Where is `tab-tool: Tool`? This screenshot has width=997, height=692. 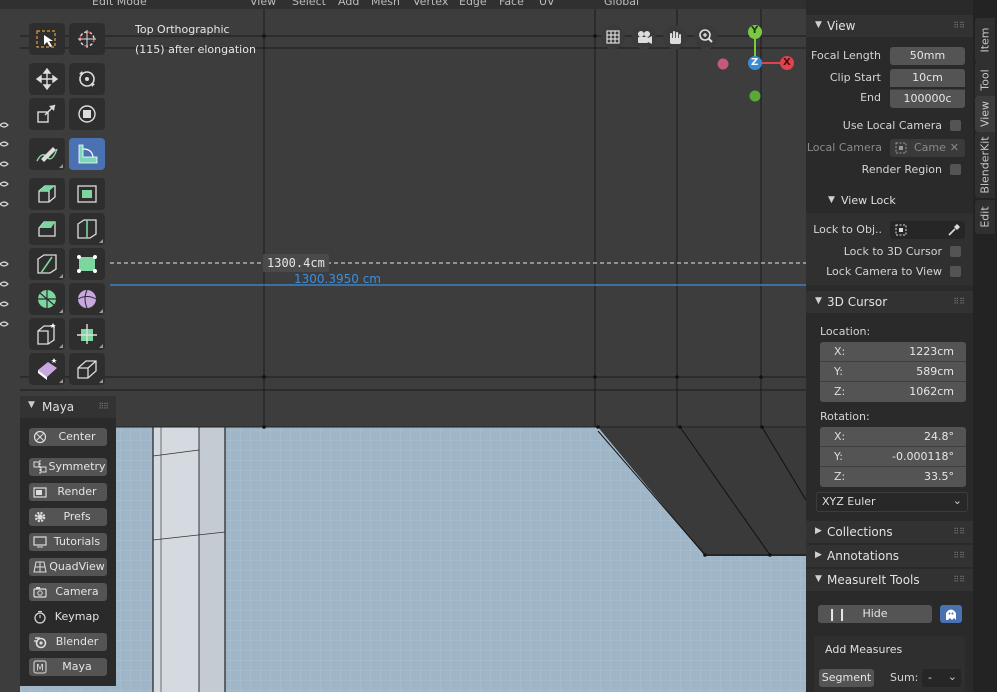 tab-tool: Tool is located at coordinates (985, 80).